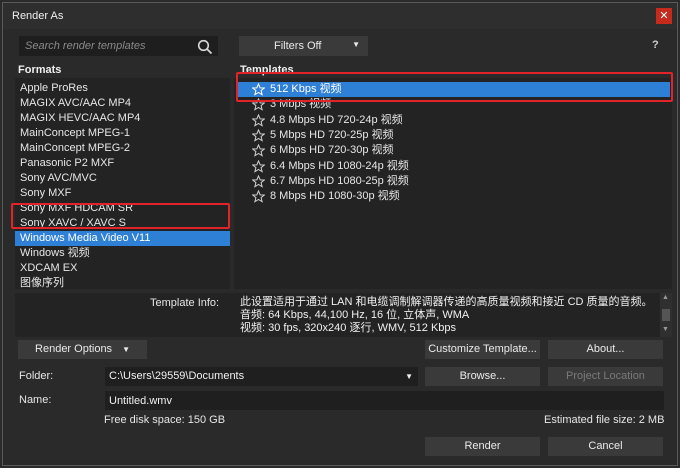 This screenshot has height=468, width=680. Describe the element at coordinates (453, 196) in the screenshot. I see `template-item: 8 Mbps HD 1080-30p 视频` at that location.